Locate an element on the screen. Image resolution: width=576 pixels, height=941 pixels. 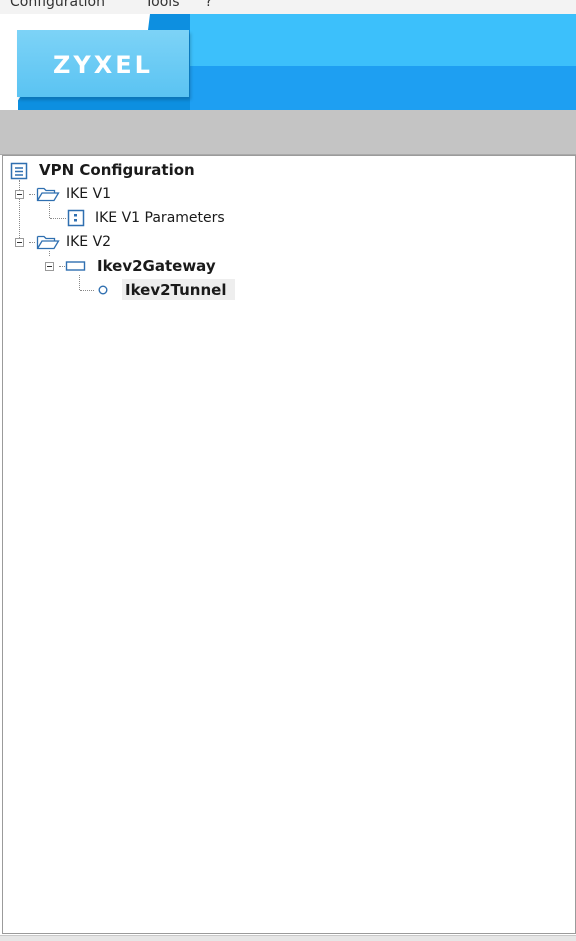
tree-label-ikev2-gateway: Ikev2Gateway is located at coordinates (156, 266).